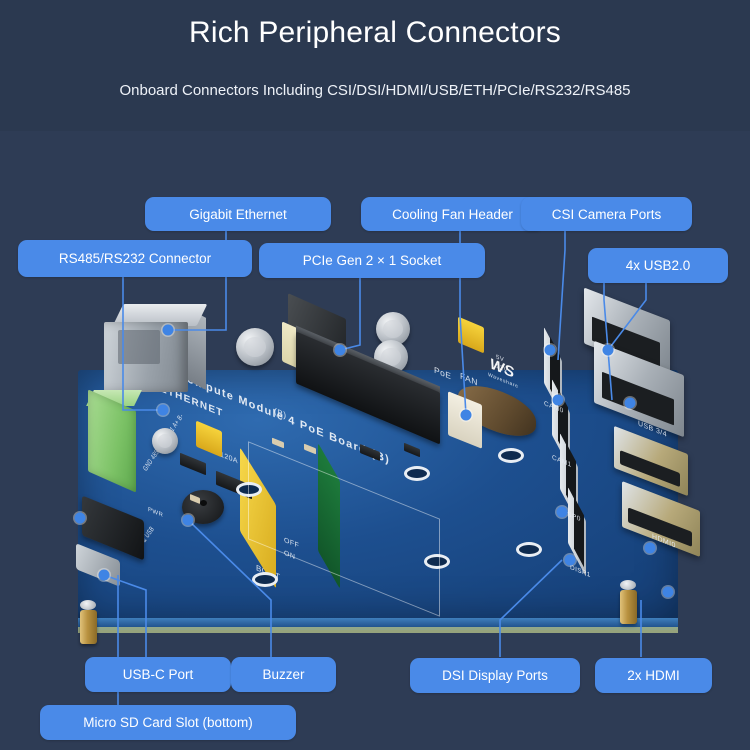 The height and width of the screenshot is (750, 750). I want to click on callout-cooling-fan-header: Cooling Fan Header, so click(452, 214).